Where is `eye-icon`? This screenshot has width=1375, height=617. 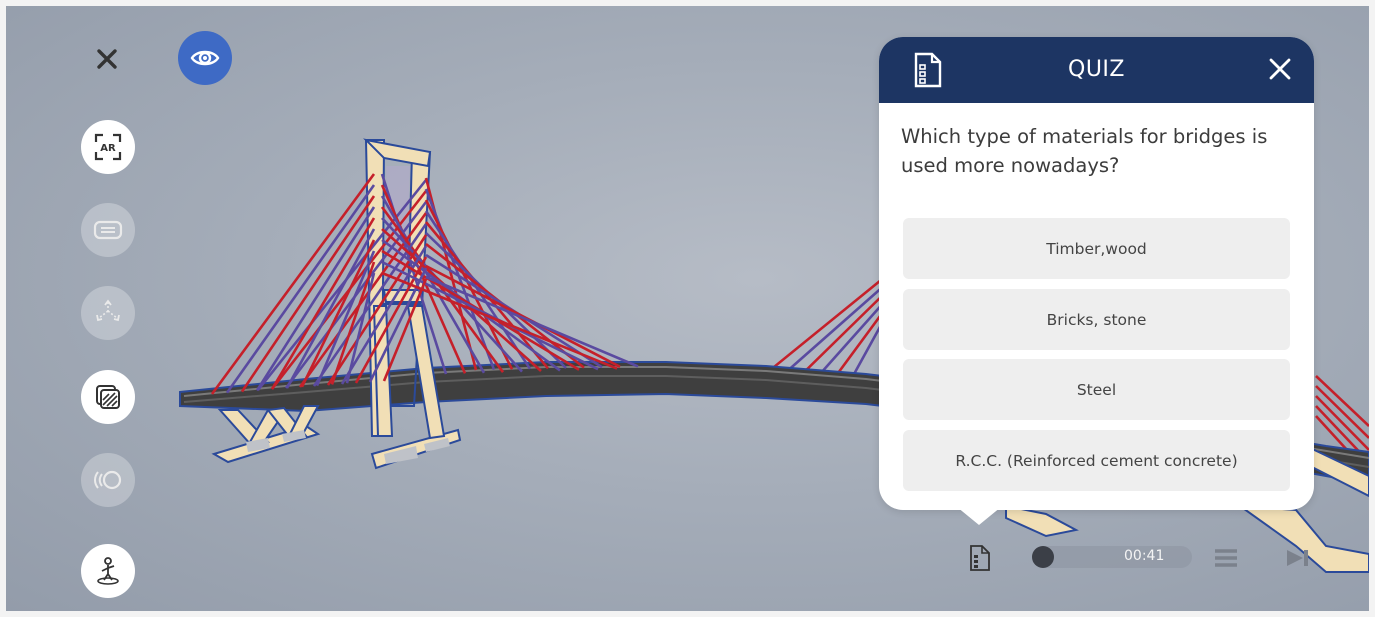
eye-icon is located at coordinates (205, 58).